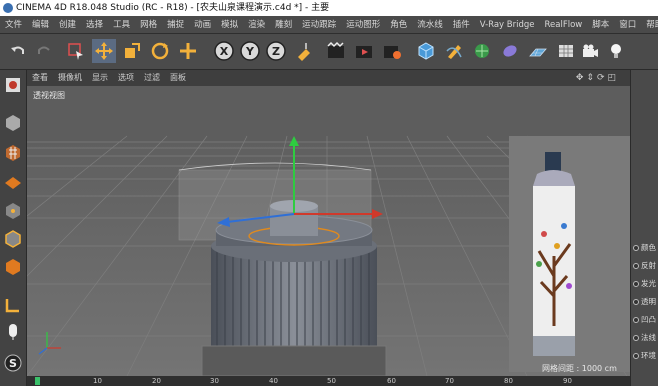 Image resolution: width=658 pixels, height=386 pixels. What do you see at coordinates (616, 51) in the screenshot?
I see `light-object-icon` at bounding box center [616, 51].